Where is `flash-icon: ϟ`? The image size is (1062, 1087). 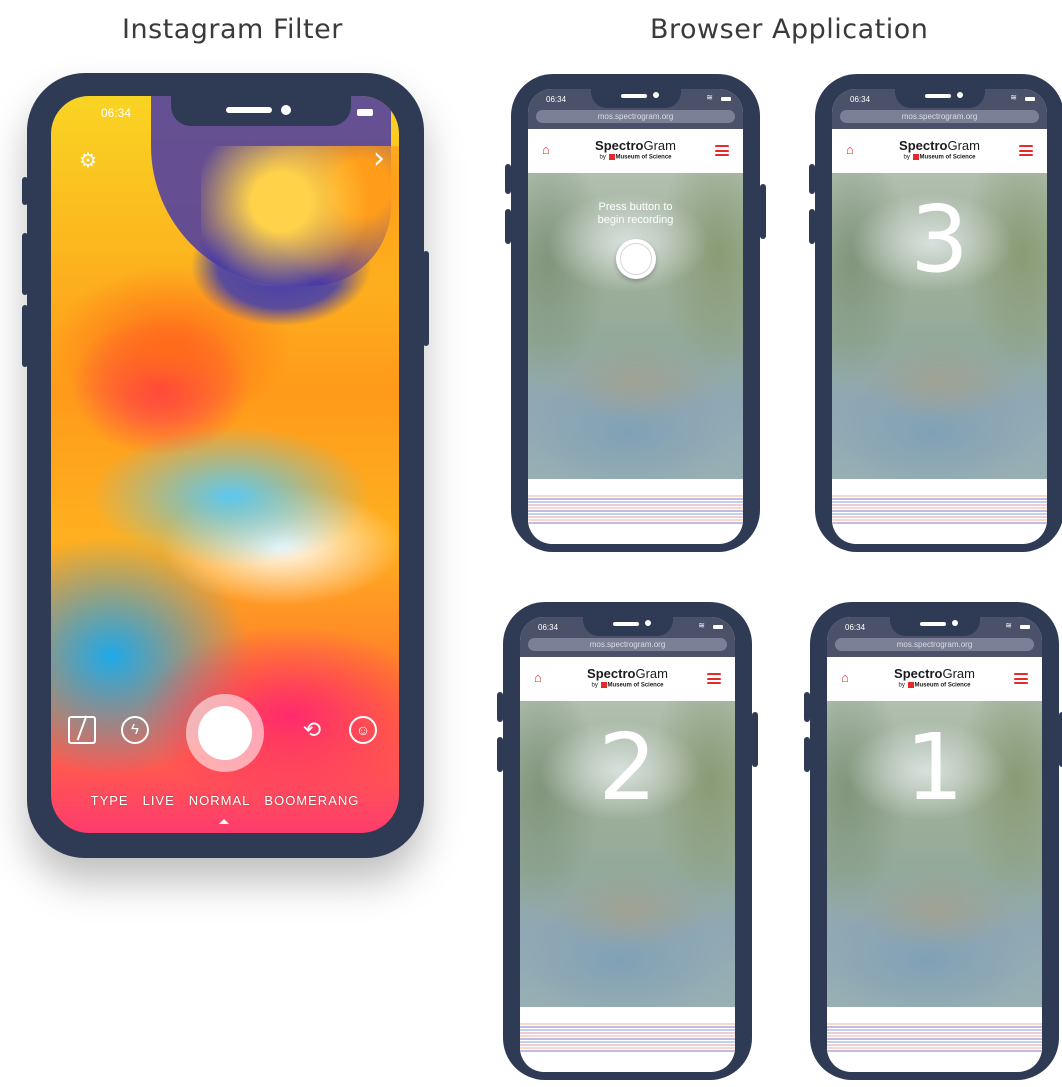 flash-icon: ϟ is located at coordinates (135, 730).